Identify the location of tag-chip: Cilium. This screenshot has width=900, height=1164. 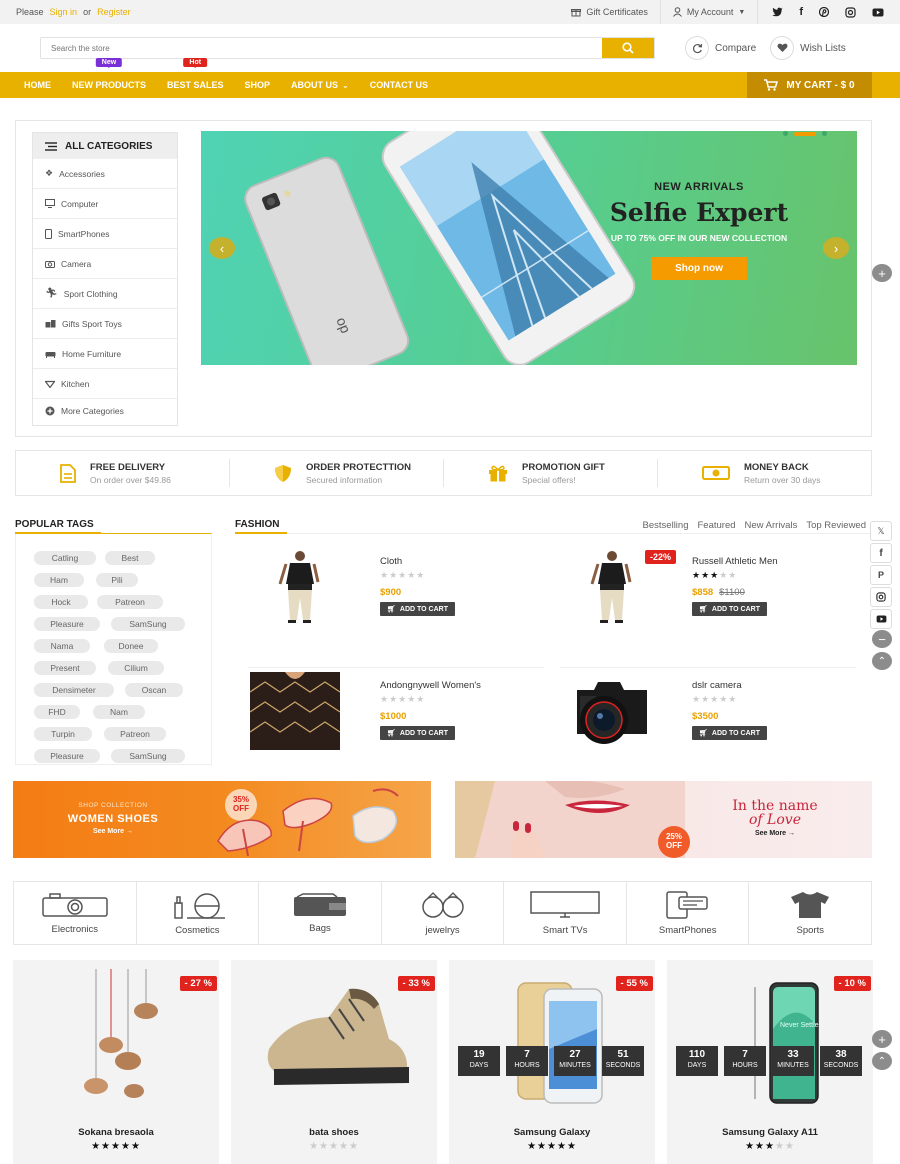
(136, 668).